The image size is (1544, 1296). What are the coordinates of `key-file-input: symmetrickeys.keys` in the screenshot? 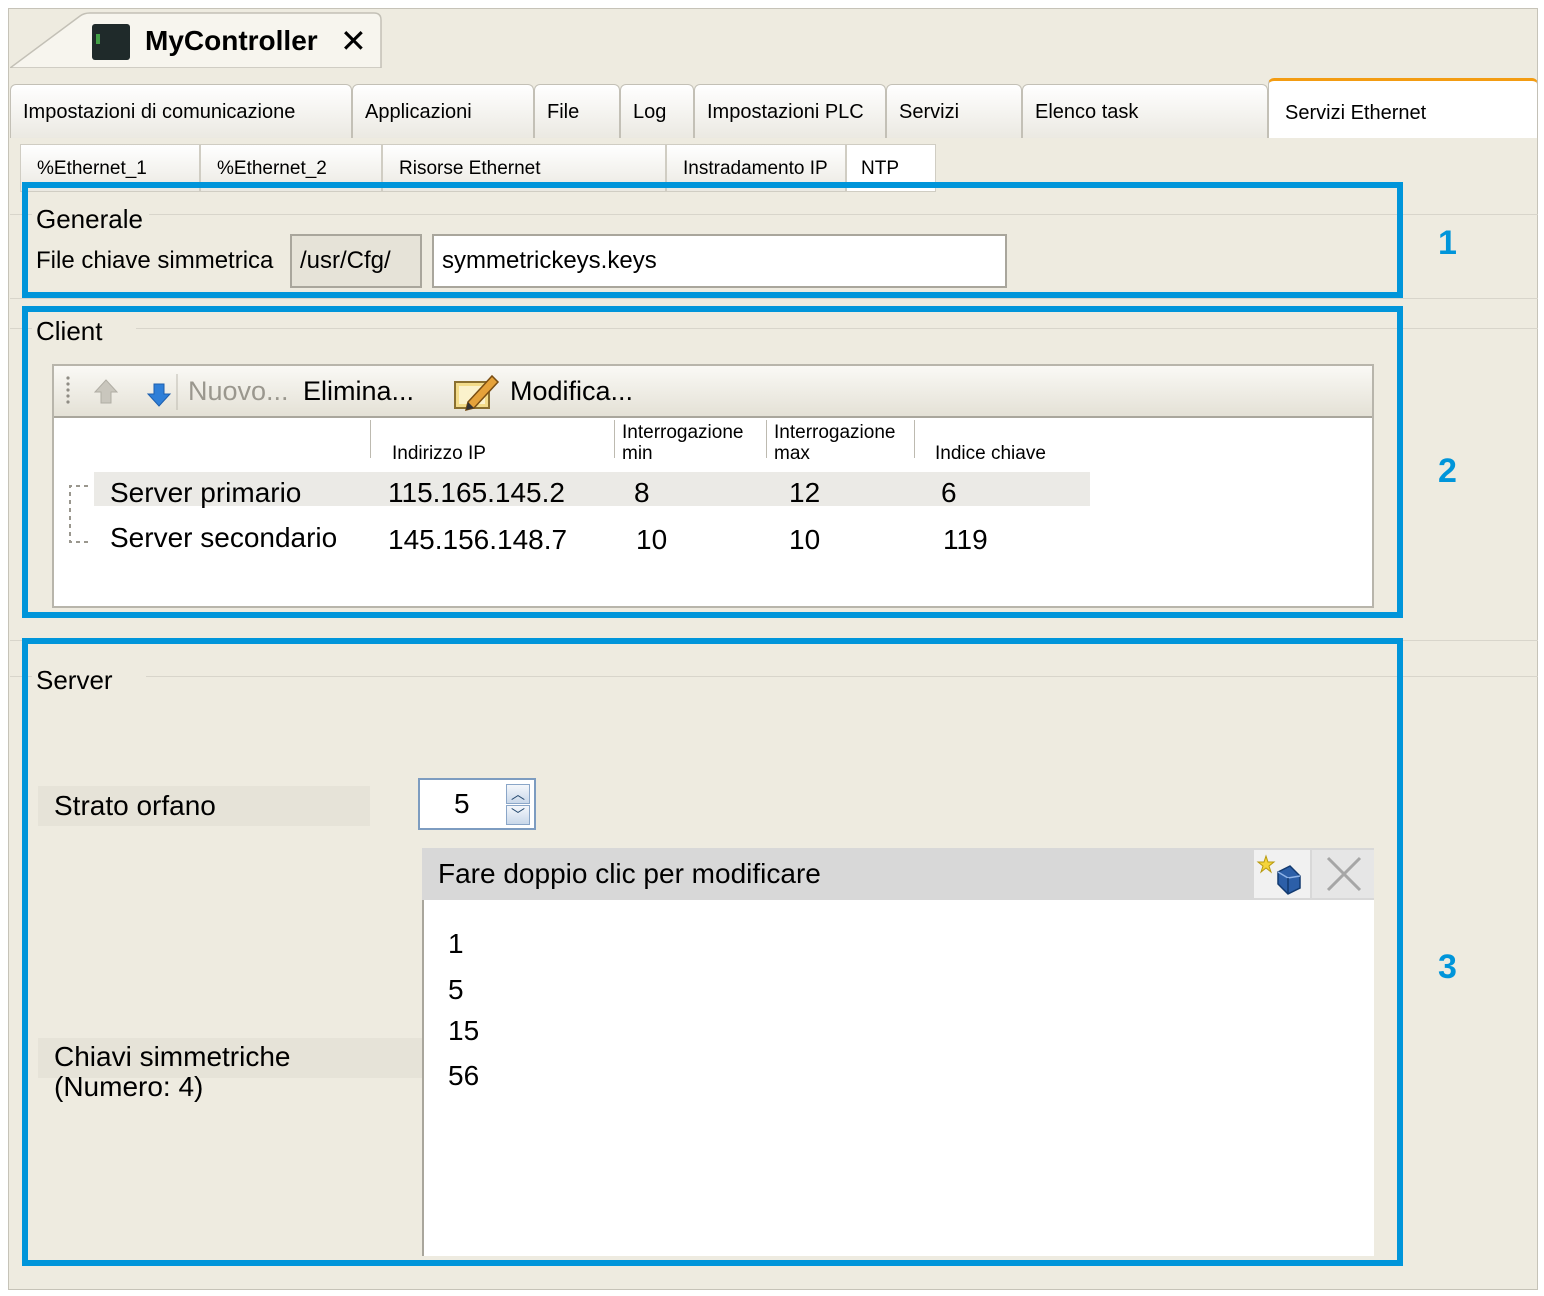 It's located at (719, 261).